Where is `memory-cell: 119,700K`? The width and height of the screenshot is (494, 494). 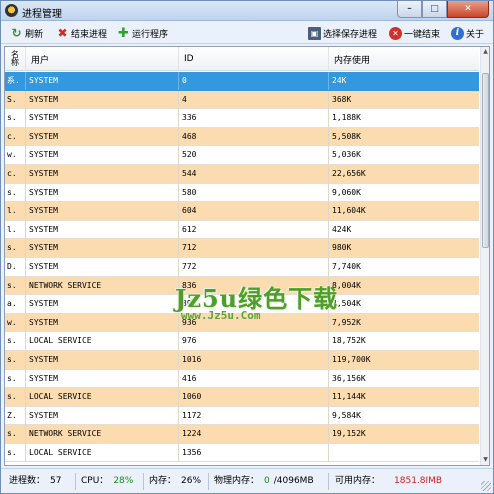 memory-cell: 119,700K is located at coordinates (351, 359).